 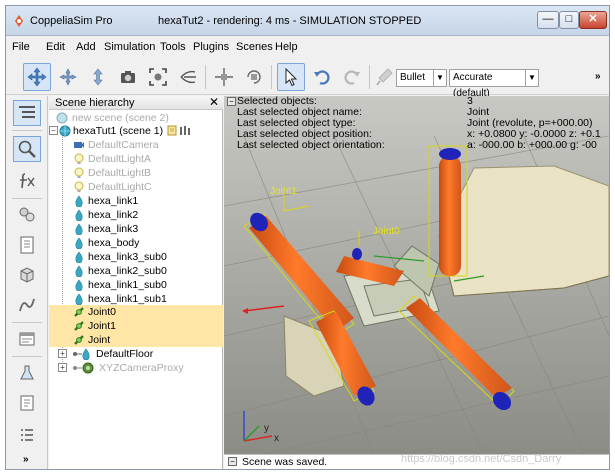 I want to click on tree-item-joint0: Joint0, so click(x=136, y=312).